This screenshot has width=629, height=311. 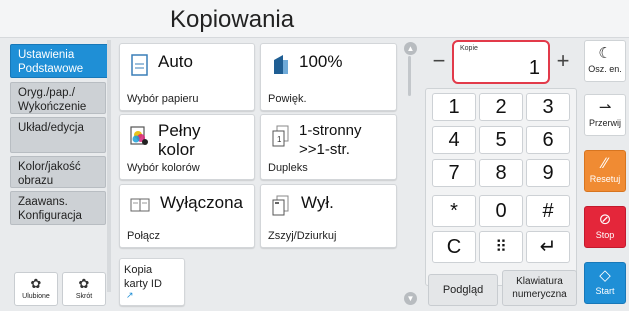 What do you see at coordinates (501, 140) in the screenshot?
I see `key-5: 5` at bounding box center [501, 140].